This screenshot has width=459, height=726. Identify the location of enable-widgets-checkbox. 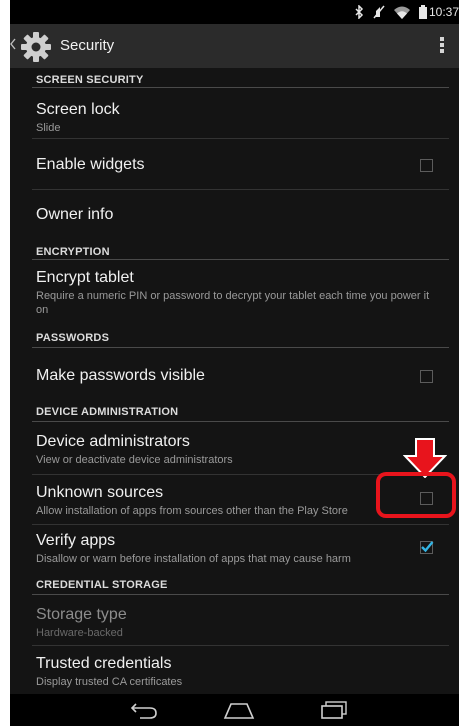
(426, 165).